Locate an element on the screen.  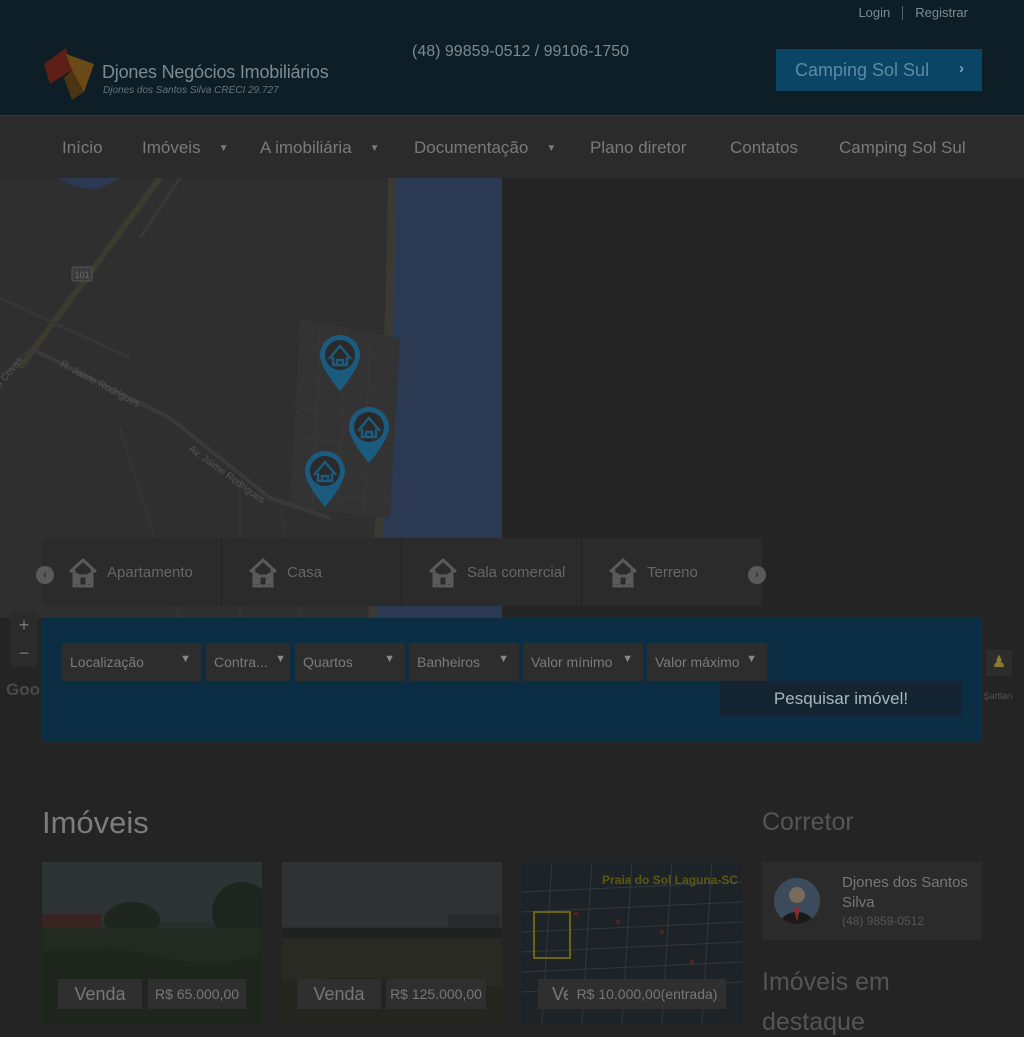
filter-localizacao-select: Localização ▼ is located at coordinates (131, 662).